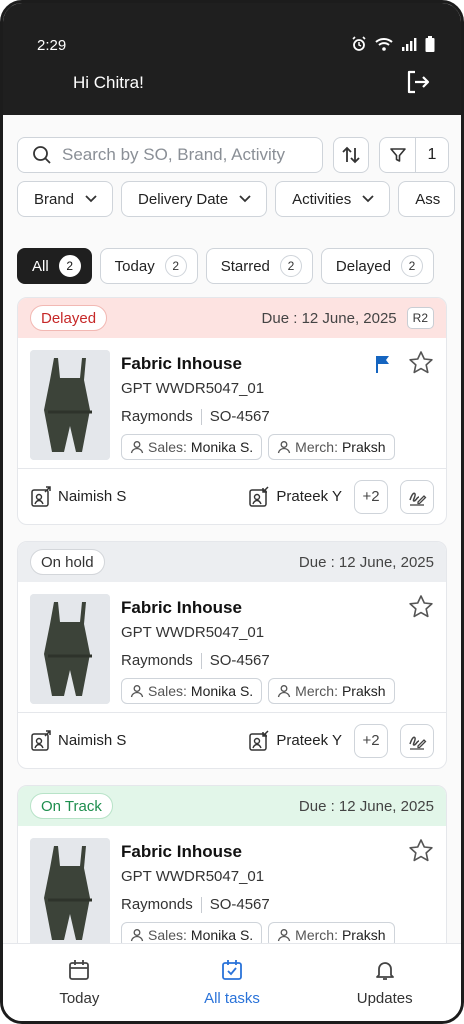 This screenshot has width=464, height=1024. What do you see at coordinates (170, 155) in the screenshot?
I see `search-input: Search by SO, Brand, Activity` at bounding box center [170, 155].